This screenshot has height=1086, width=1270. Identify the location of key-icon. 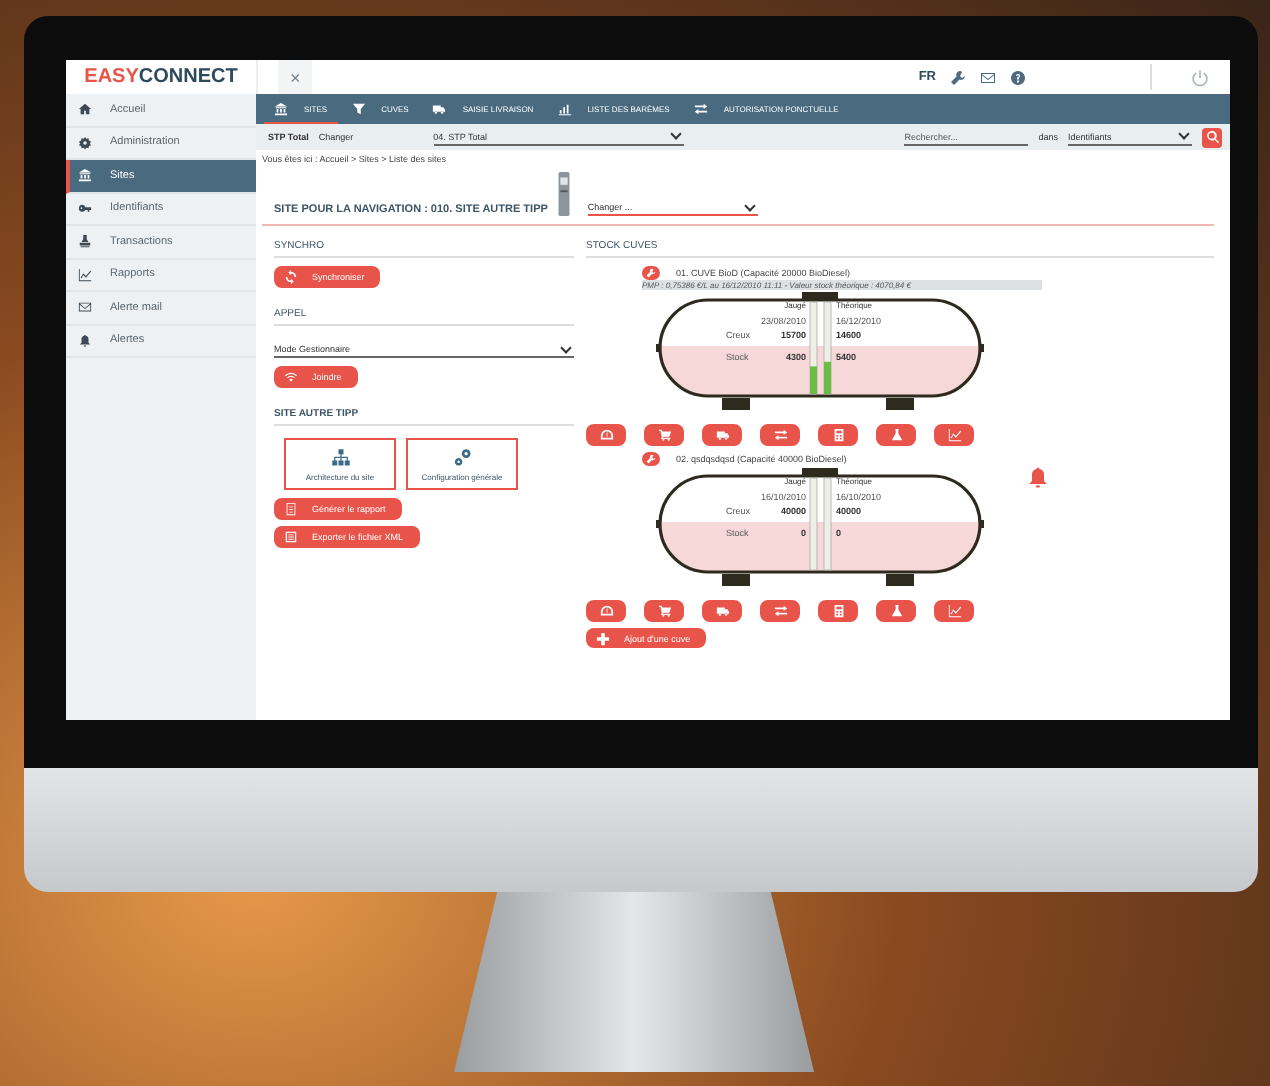
(85, 208).